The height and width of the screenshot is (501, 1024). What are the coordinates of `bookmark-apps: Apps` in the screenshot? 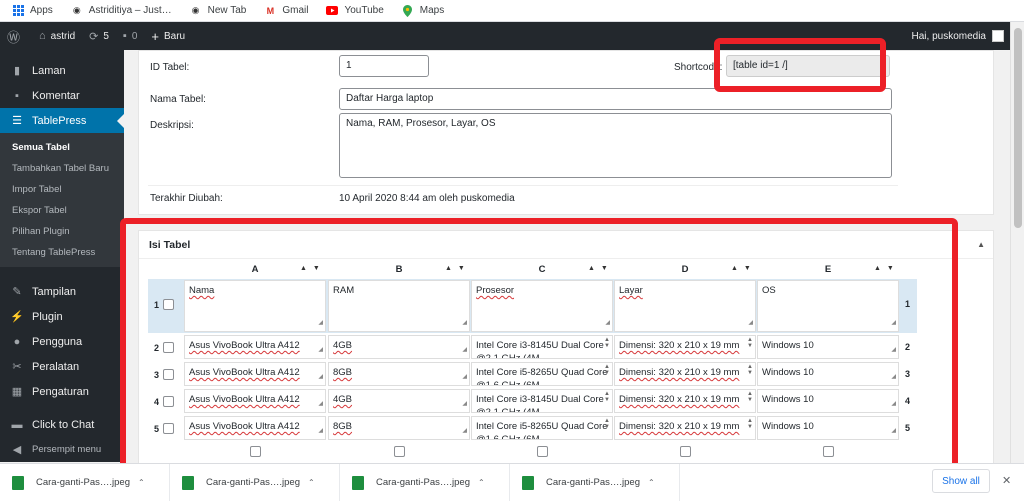 It's located at (32, 11).